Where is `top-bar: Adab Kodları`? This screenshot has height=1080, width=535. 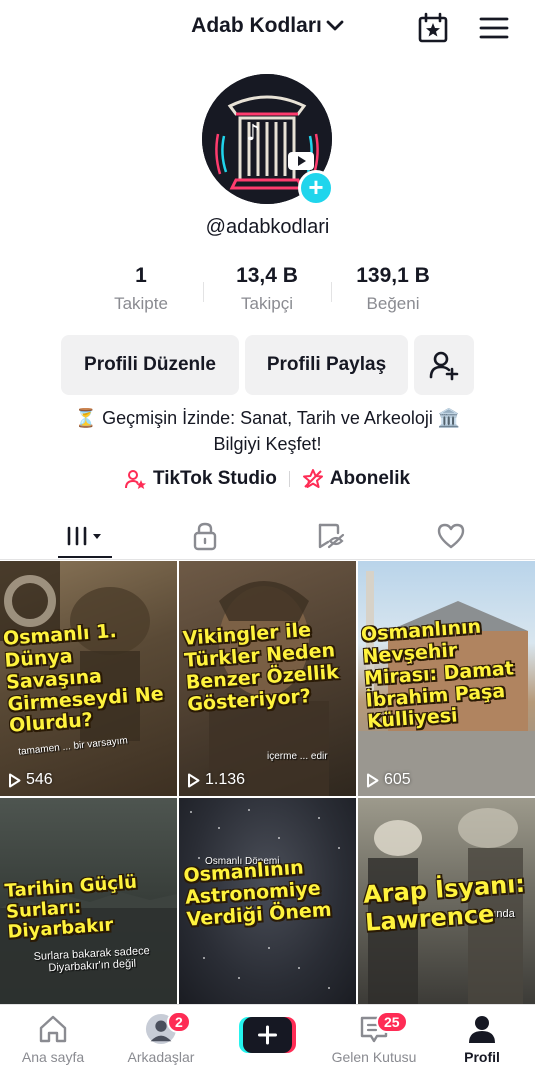 top-bar: Adab Kodları is located at coordinates (267, 29).